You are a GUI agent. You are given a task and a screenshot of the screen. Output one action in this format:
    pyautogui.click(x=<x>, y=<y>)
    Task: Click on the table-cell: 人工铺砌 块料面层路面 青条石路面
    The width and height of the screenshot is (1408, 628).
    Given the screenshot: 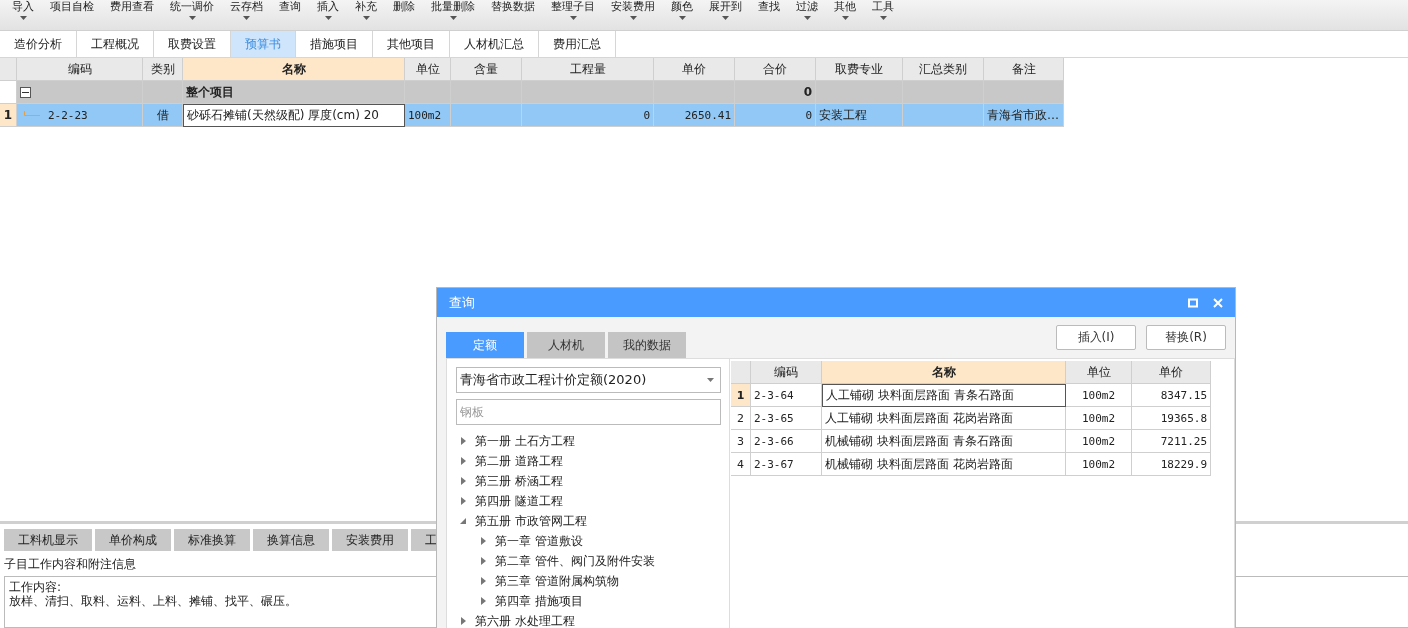 What is the action you would take?
    pyautogui.click(x=944, y=395)
    